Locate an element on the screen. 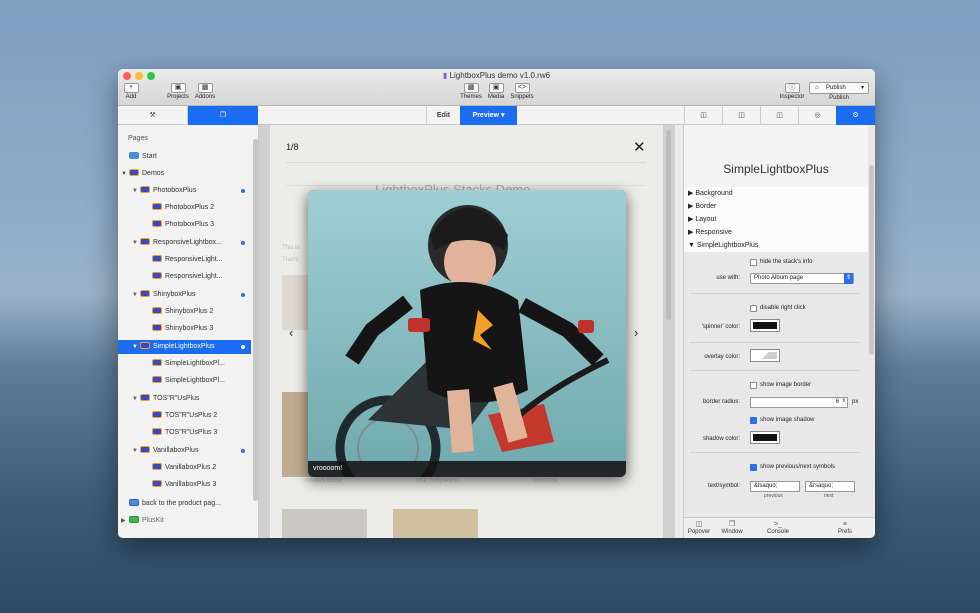  sidebar-item-vanillaboxplus: ▼ VanillaboxPlus is located at coordinates (184, 451).